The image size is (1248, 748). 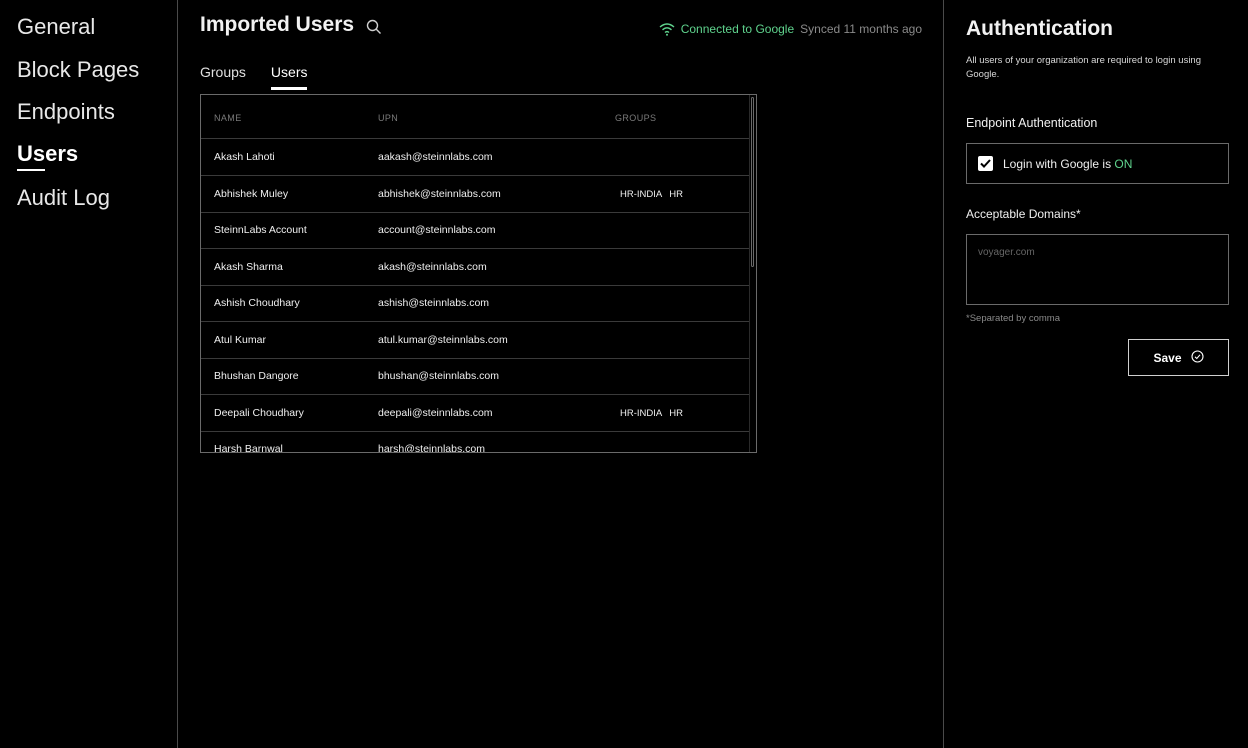 I want to click on table-row: Harsh Barnwal harsh@steinnlabs.com, so click(x=475, y=442).